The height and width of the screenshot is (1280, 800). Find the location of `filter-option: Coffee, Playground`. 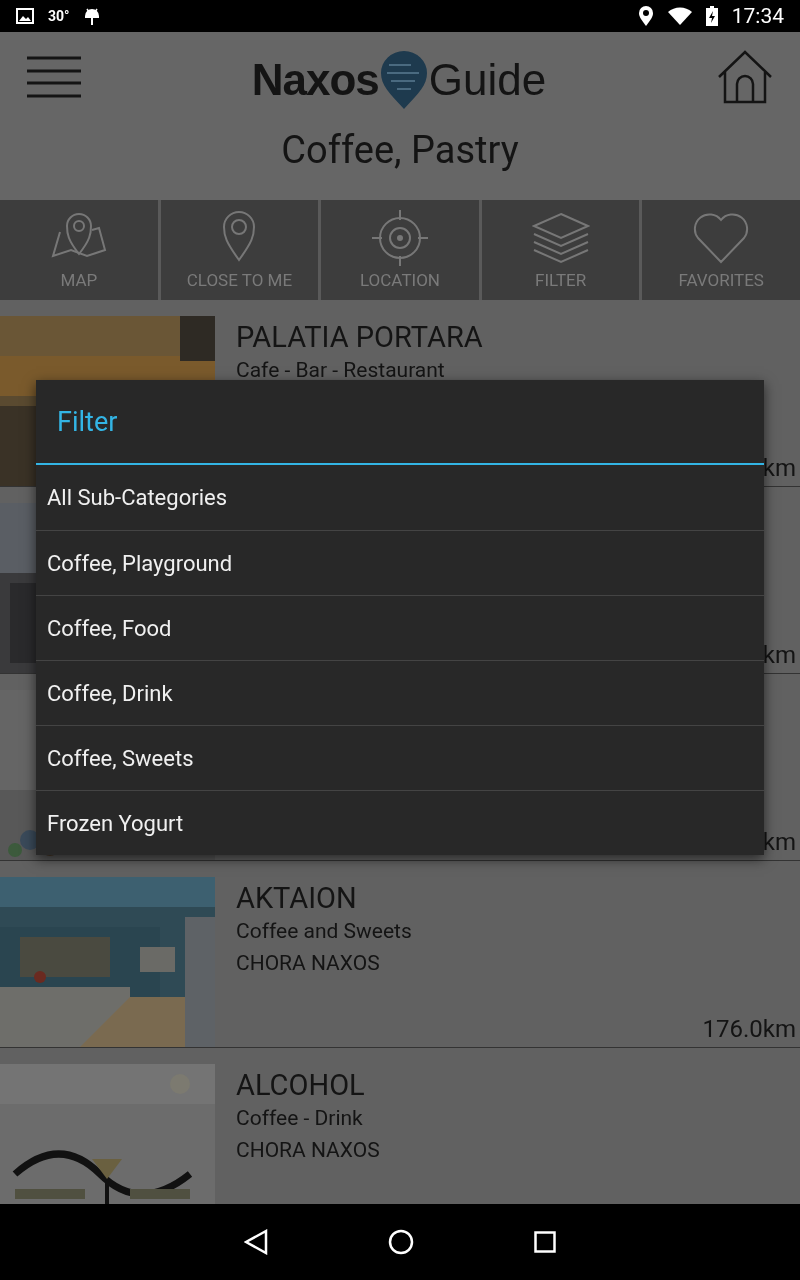

filter-option: Coffee, Playground is located at coordinates (400, 562).